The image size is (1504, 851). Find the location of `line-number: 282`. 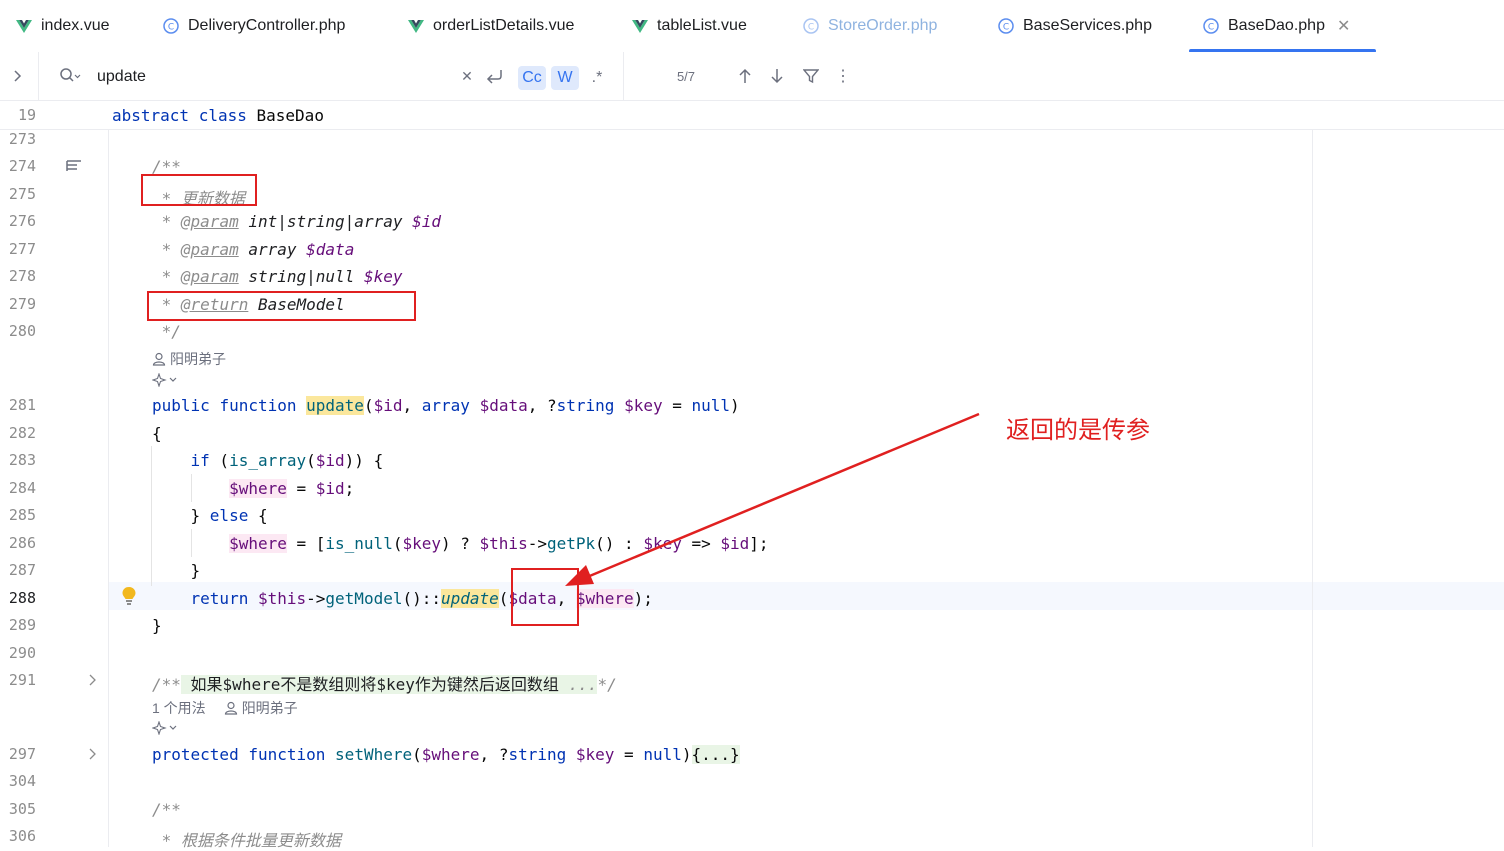

line-number: 282 is located at coordinates (22, 433).